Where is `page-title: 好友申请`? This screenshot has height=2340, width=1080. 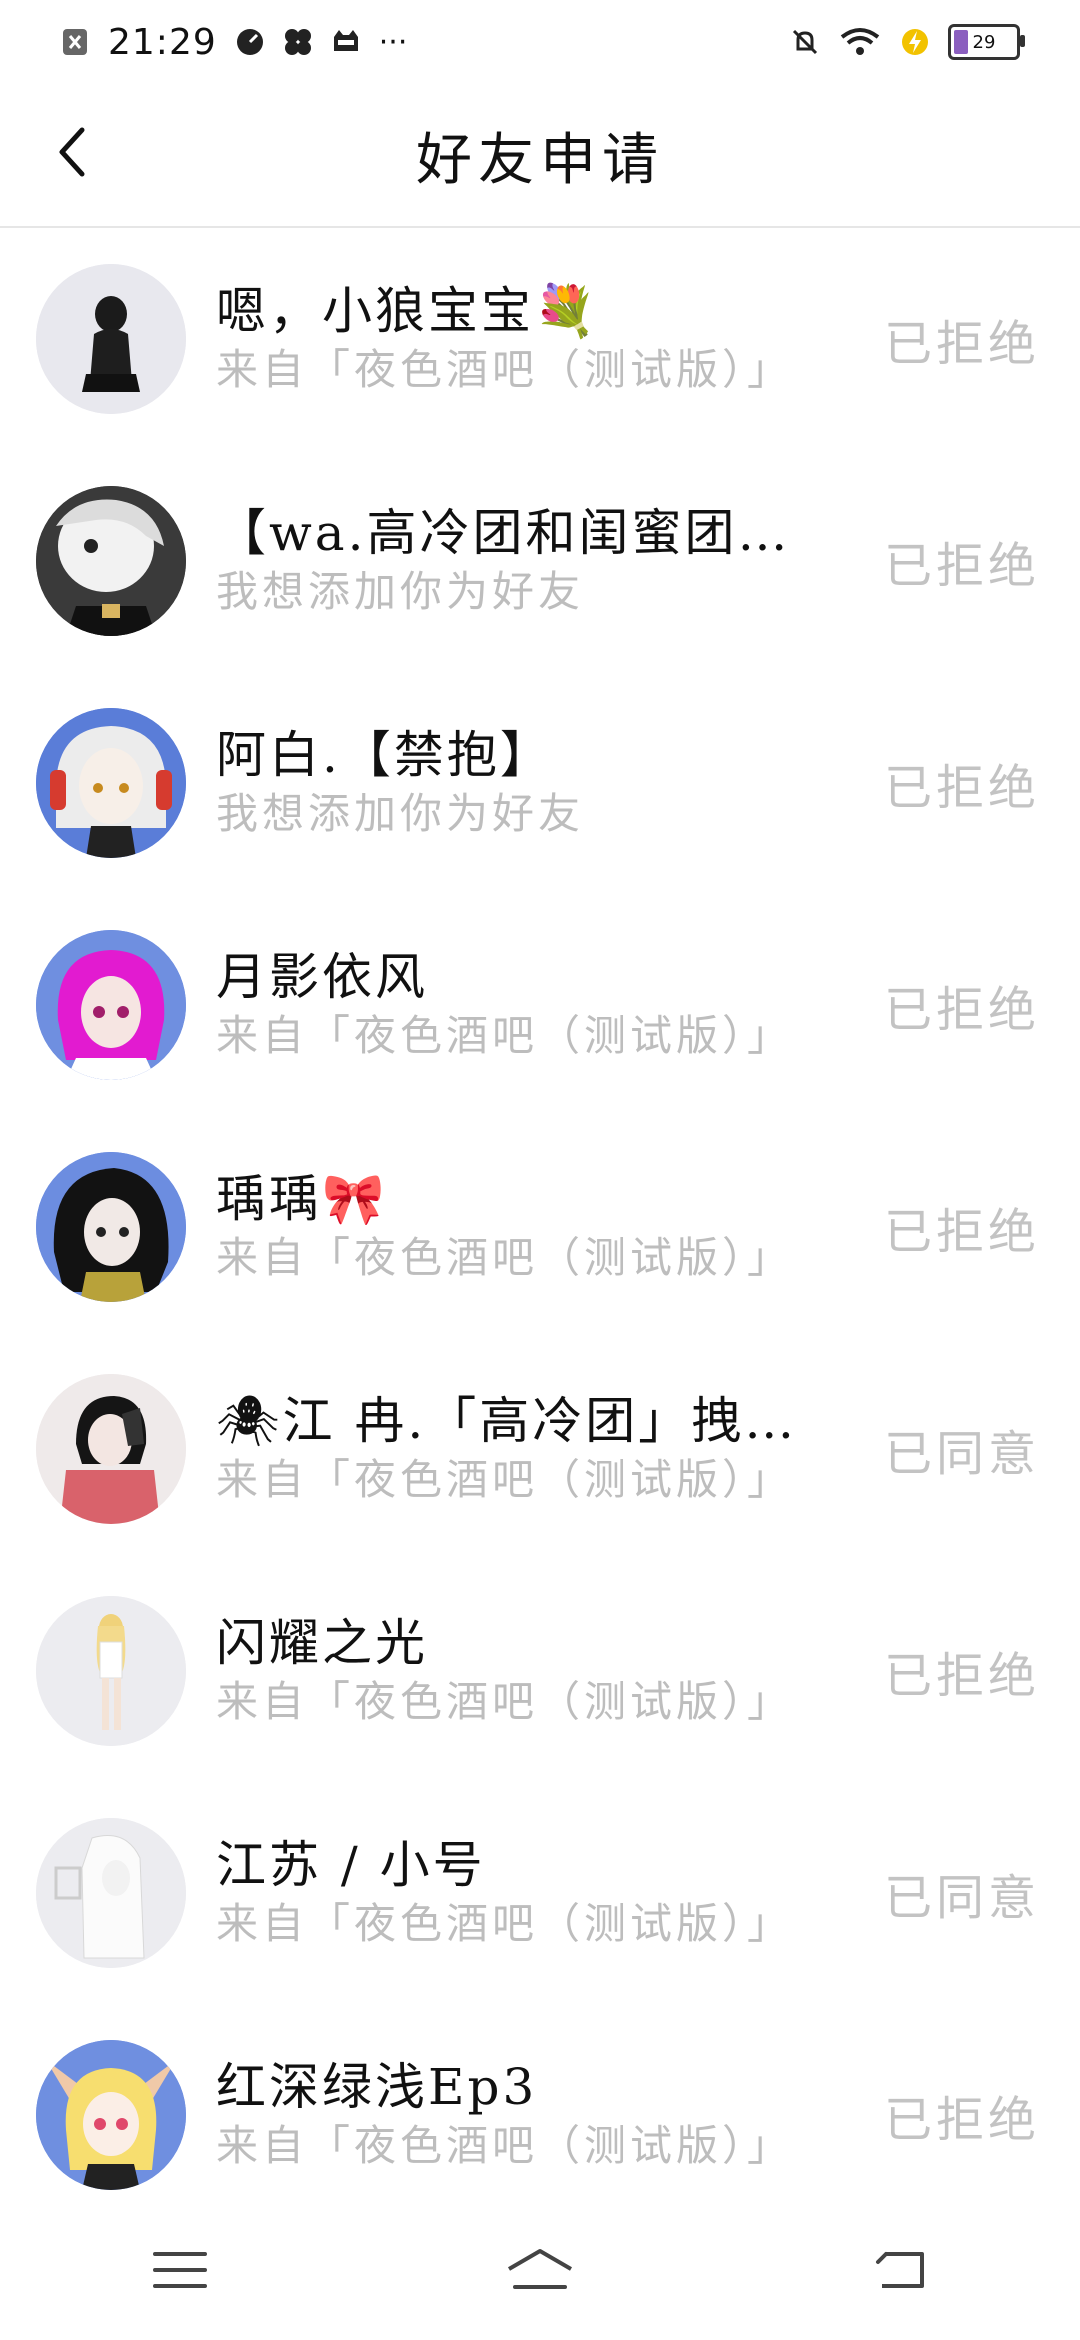 page-title: 好友申请 is located at coordinates (540, 160).